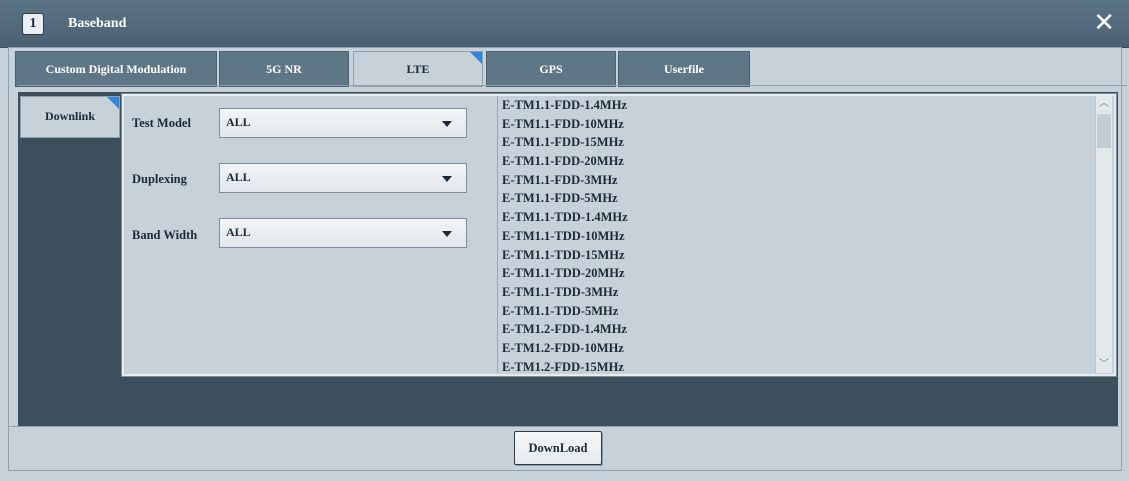  I want to click on test-model-select: ALL, so click(343, 123).